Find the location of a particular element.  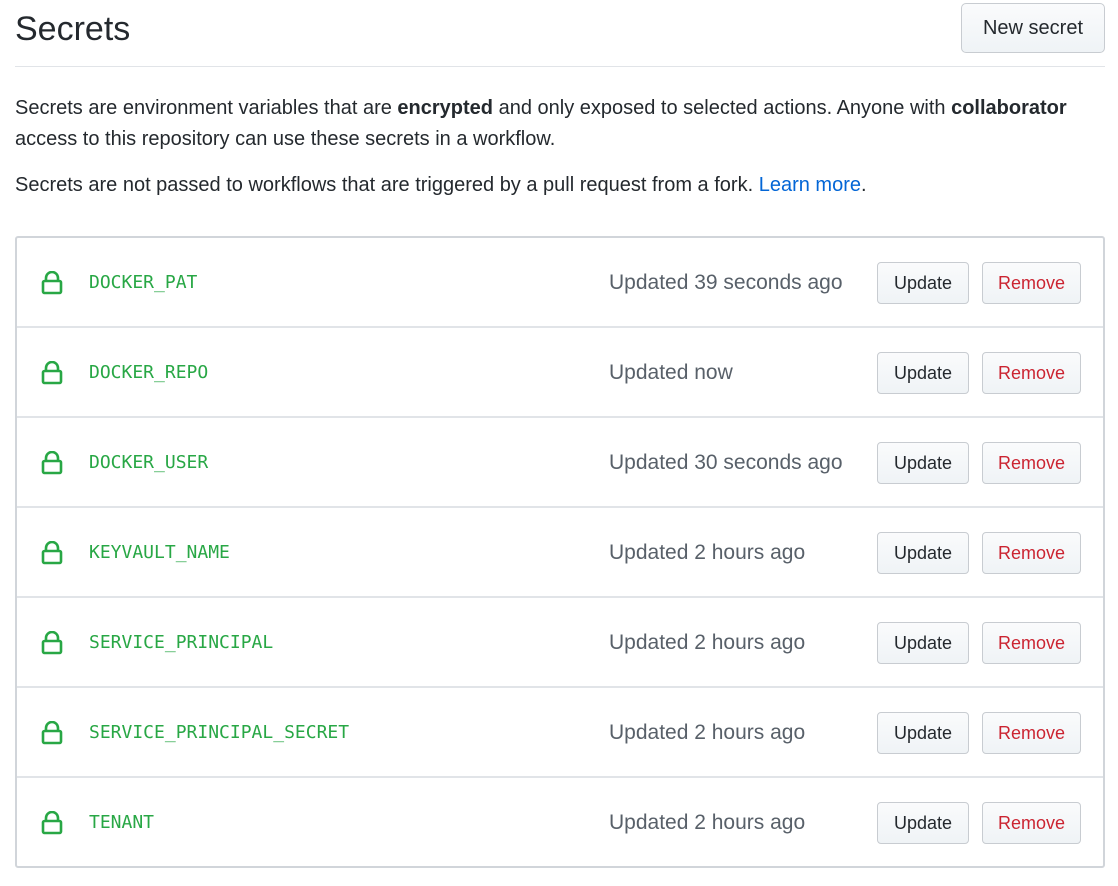

secret-name: DOCKER_PAT is located at coordinates (143, 282).